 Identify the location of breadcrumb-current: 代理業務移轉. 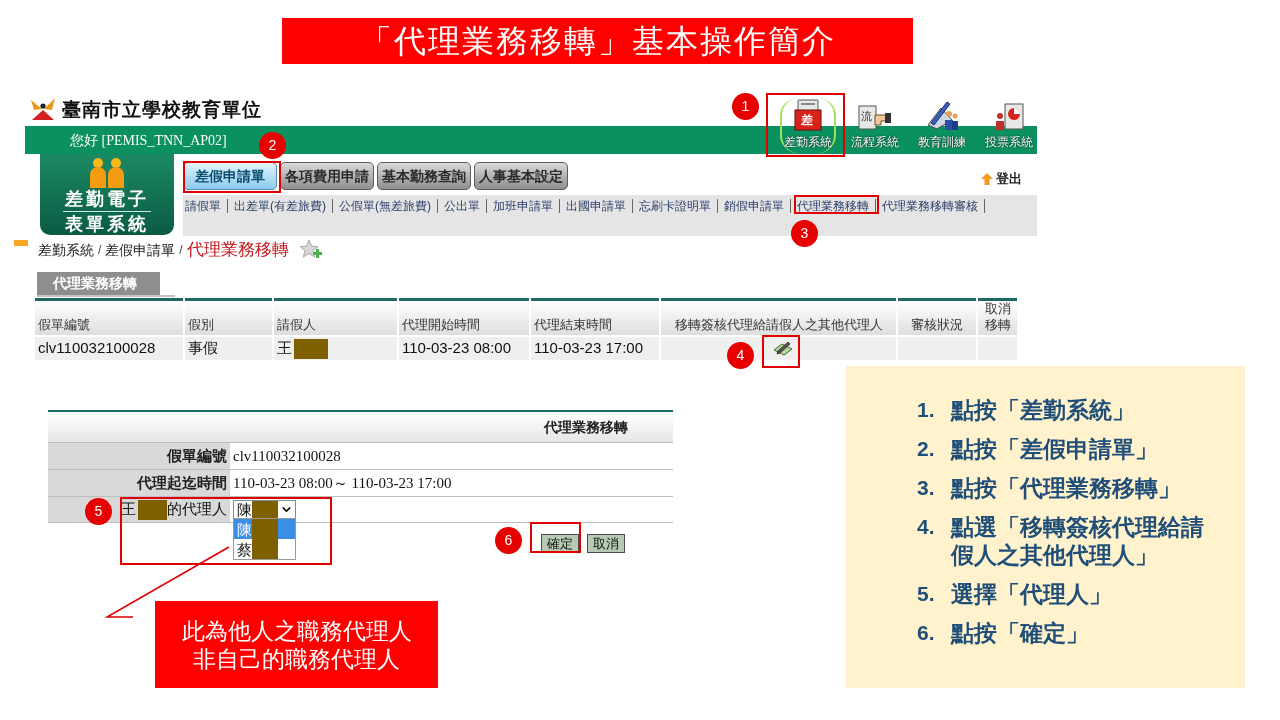
(237, 250).